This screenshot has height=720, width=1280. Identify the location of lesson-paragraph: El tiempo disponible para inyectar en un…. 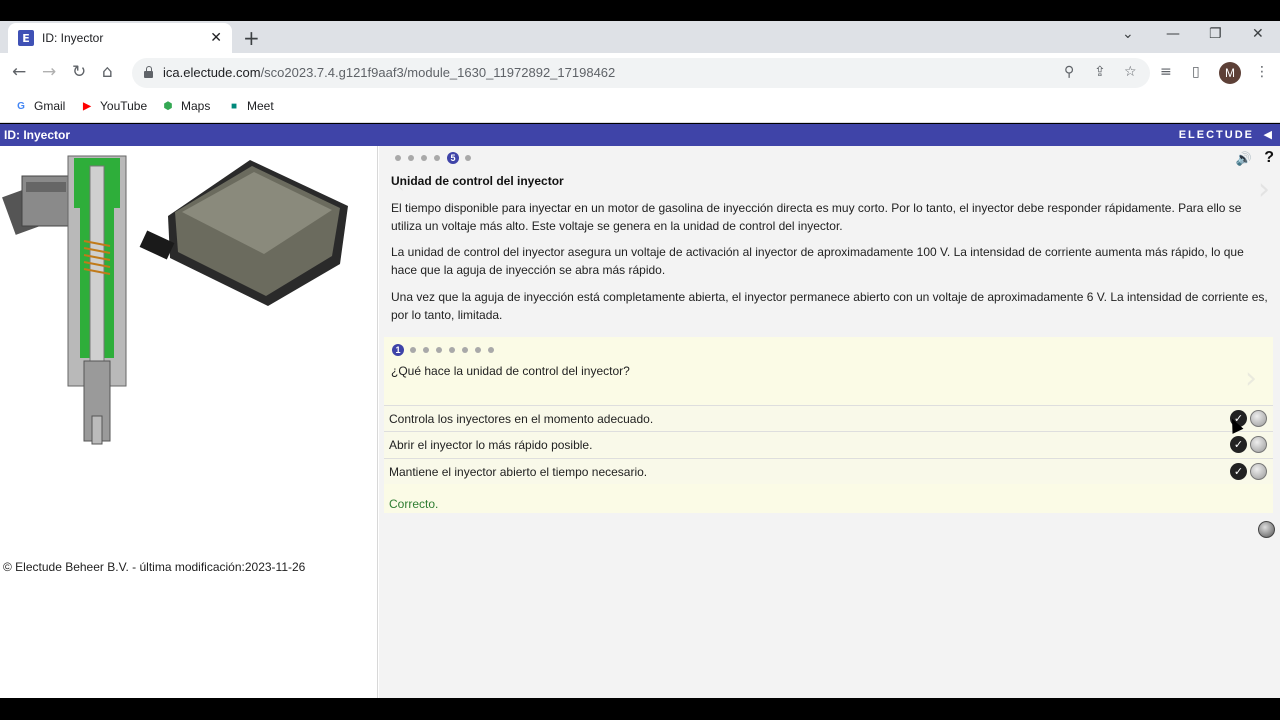
(816, 217).